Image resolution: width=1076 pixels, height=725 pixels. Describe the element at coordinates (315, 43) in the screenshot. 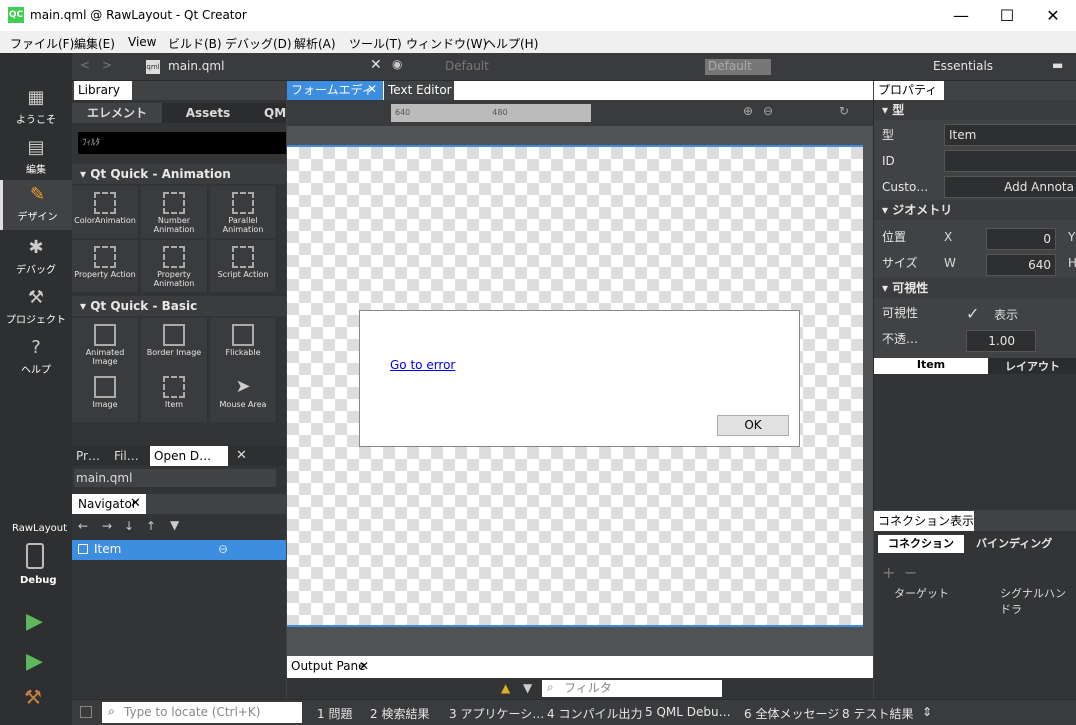

I see `menu-analyze: 解析(A)` at that location.